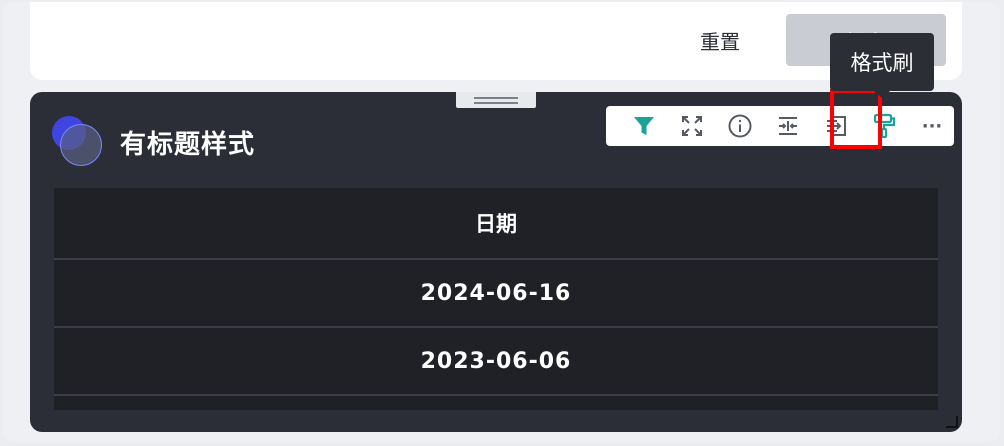  I want to click on format-brush-tooltip: 格式刷, so click(882, 62).